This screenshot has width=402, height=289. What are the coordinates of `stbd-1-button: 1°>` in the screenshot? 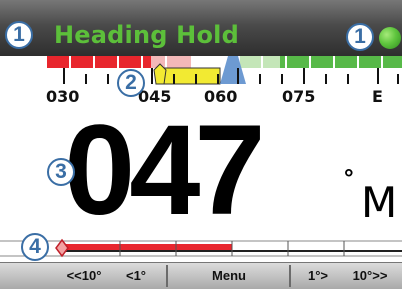 It's located at (318, 276).